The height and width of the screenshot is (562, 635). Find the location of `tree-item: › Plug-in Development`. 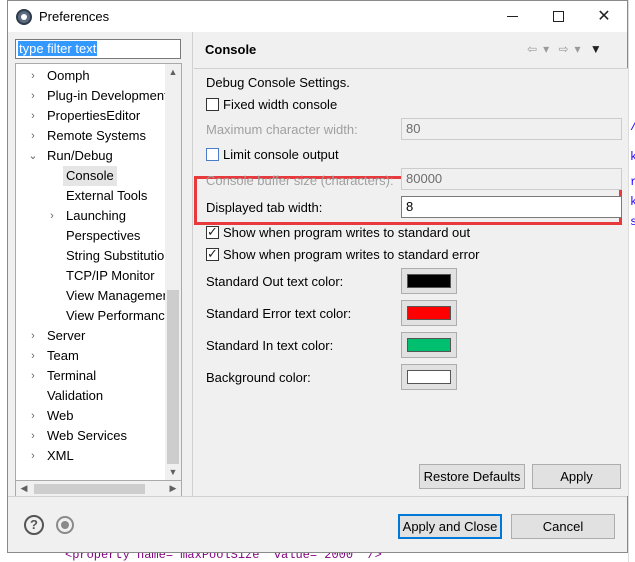

tree-item: › Plug-in Development is located at coordinates (92, 96).